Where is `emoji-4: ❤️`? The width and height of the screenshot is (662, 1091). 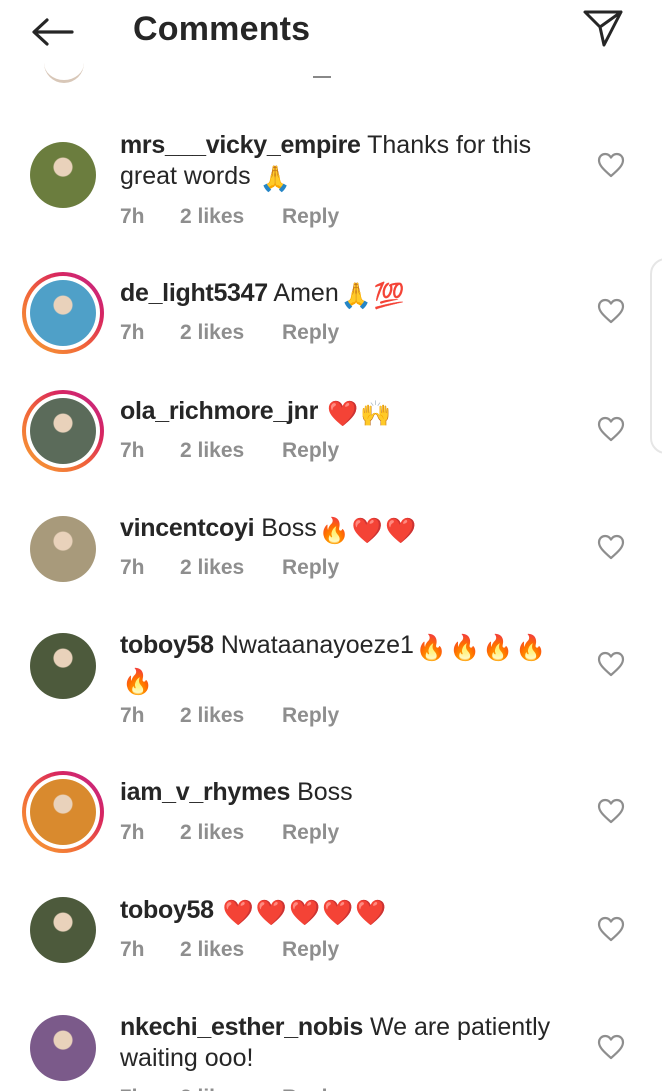 emoji-4: ❤️ is located at coordinates (371, 913).